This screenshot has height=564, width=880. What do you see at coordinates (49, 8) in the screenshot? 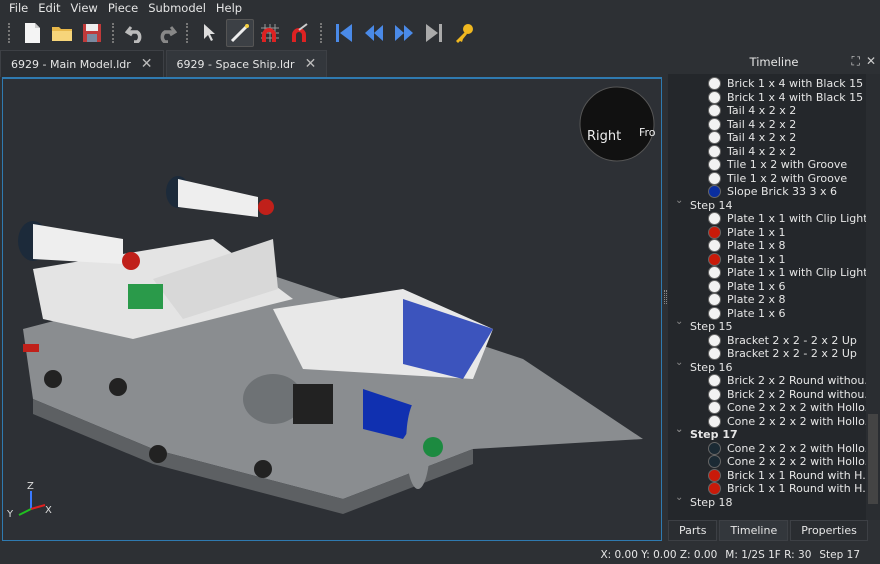
I see `menu-edit: Edit` at bounding box center [49, 8].